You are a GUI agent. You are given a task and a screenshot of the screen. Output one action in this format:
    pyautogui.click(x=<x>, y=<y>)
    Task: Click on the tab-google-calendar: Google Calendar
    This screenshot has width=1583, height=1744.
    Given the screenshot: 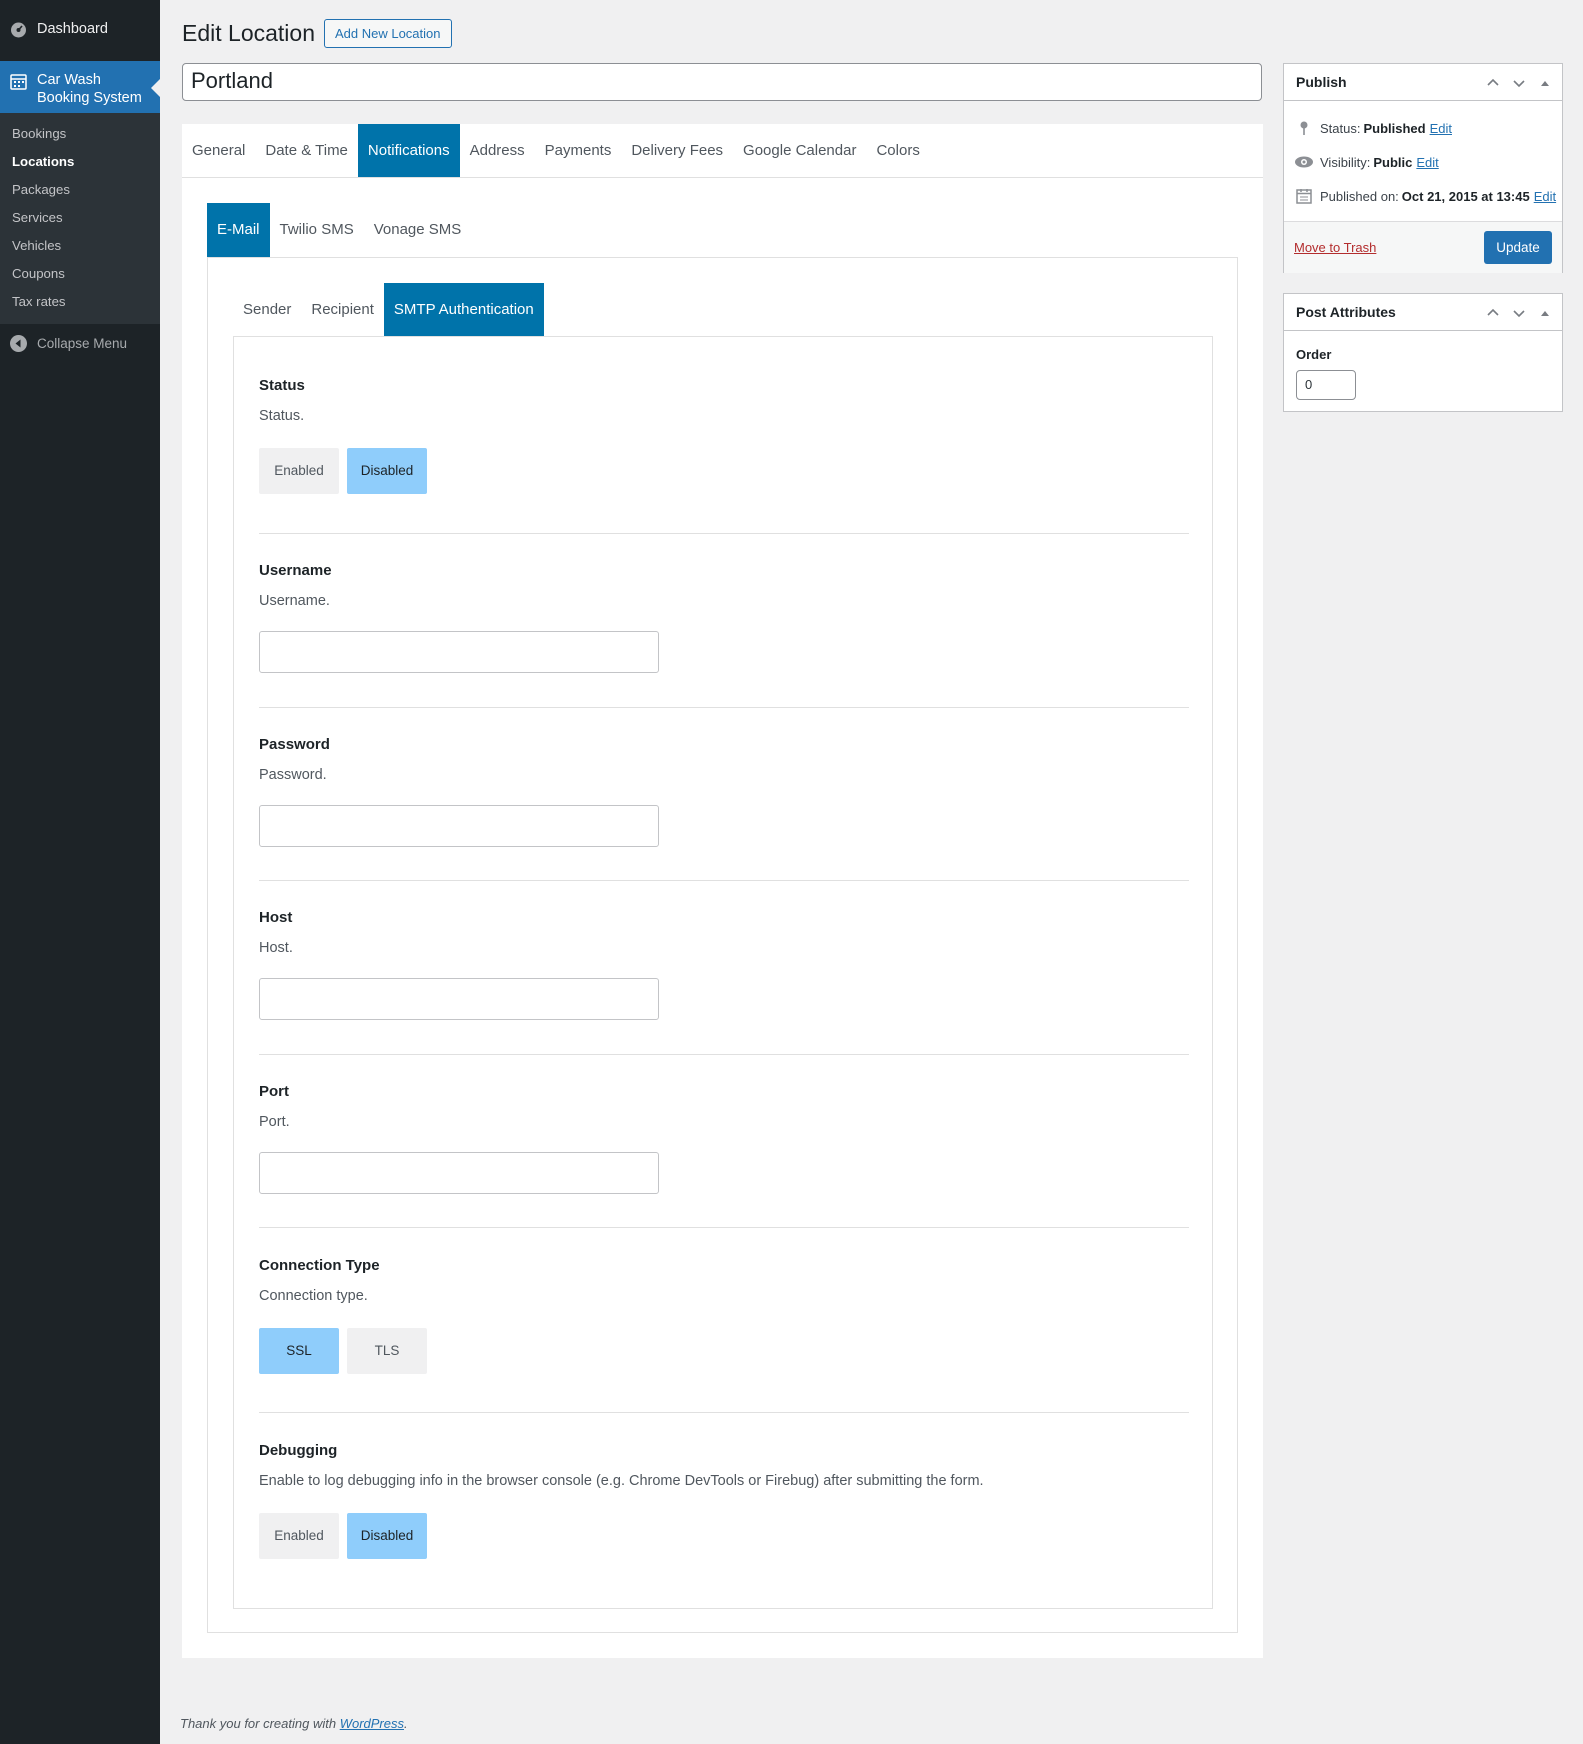 What is the action you would take?
    pyautogui.click(x=799, y=150)
    